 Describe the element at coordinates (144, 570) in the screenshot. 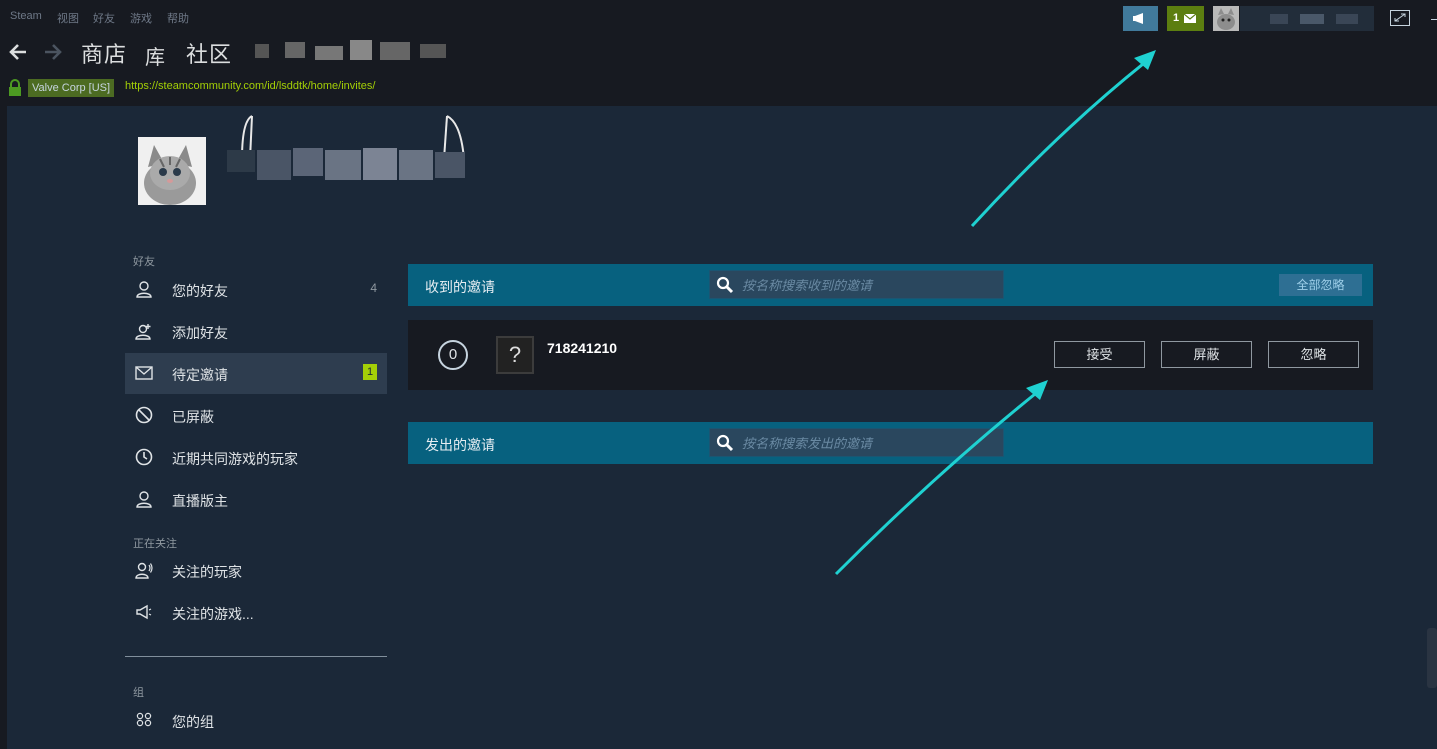

I see `followed-player-icon` at that location.